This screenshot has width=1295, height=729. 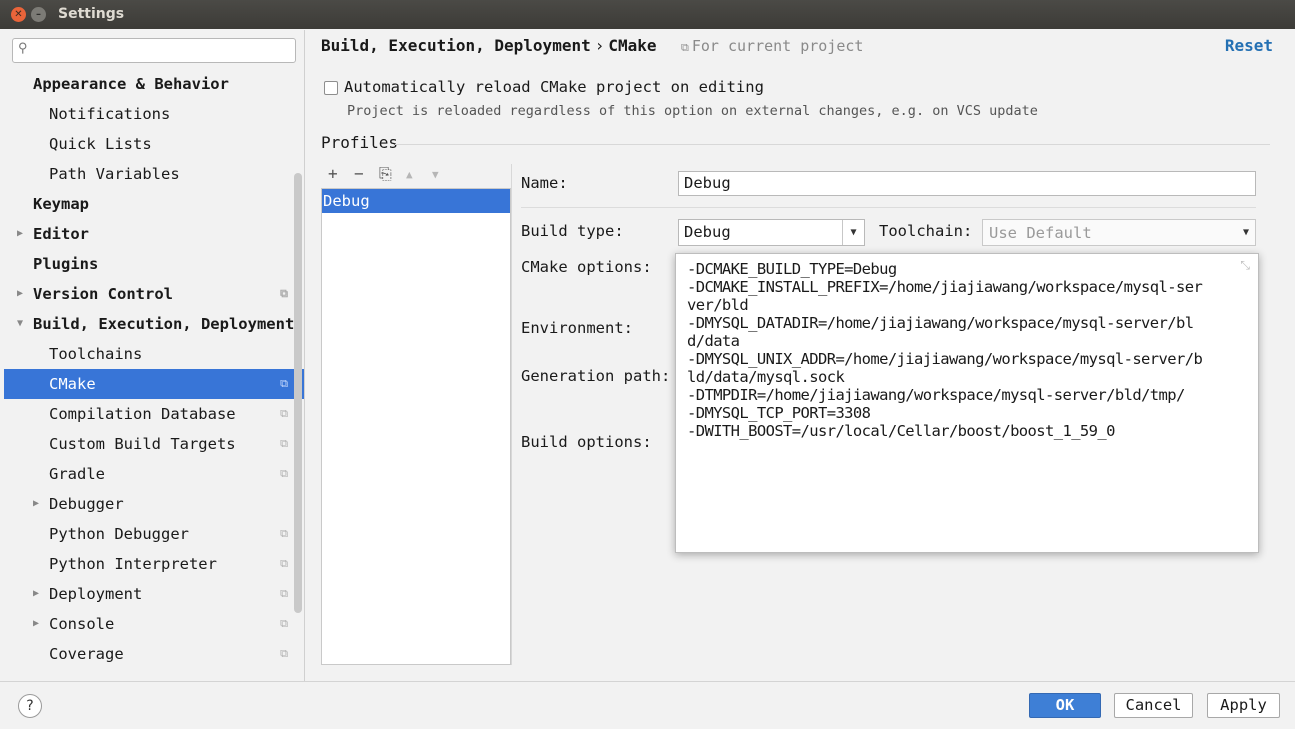 I want to click on sidebar-item: Gradle ⧉, so click(x=154, y=474).